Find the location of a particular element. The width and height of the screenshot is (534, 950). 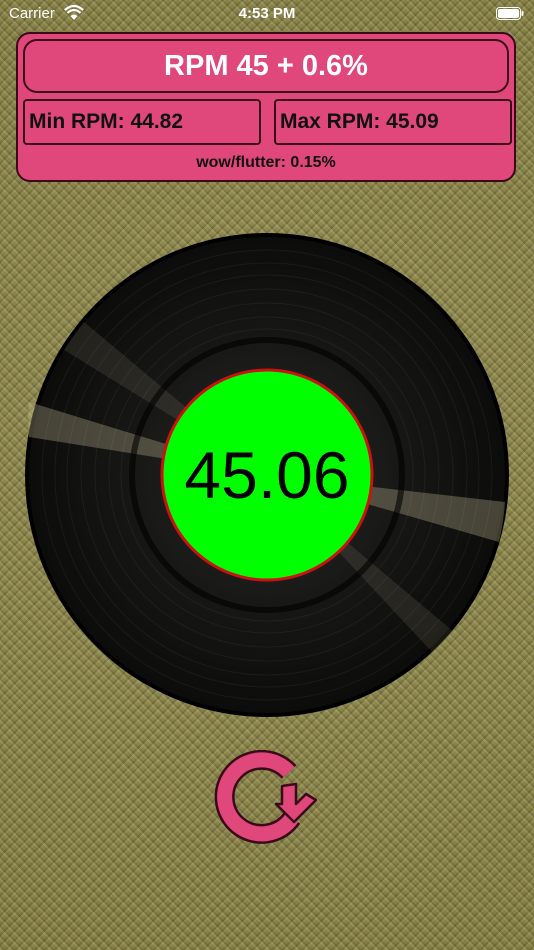

min-rpm-box: Min RPM: 44.82 is located at coordinates (142, 122).